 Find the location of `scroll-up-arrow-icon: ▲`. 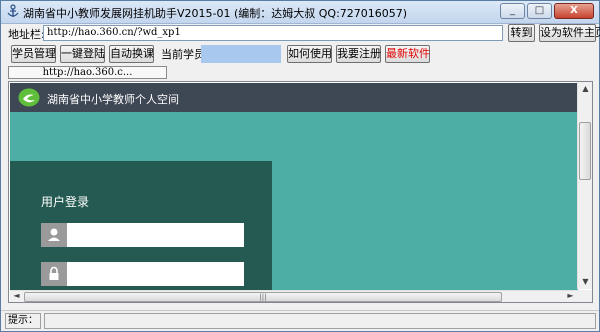

scroll-up-arrow-icon: ▲ is located at coordinates (585, 89).